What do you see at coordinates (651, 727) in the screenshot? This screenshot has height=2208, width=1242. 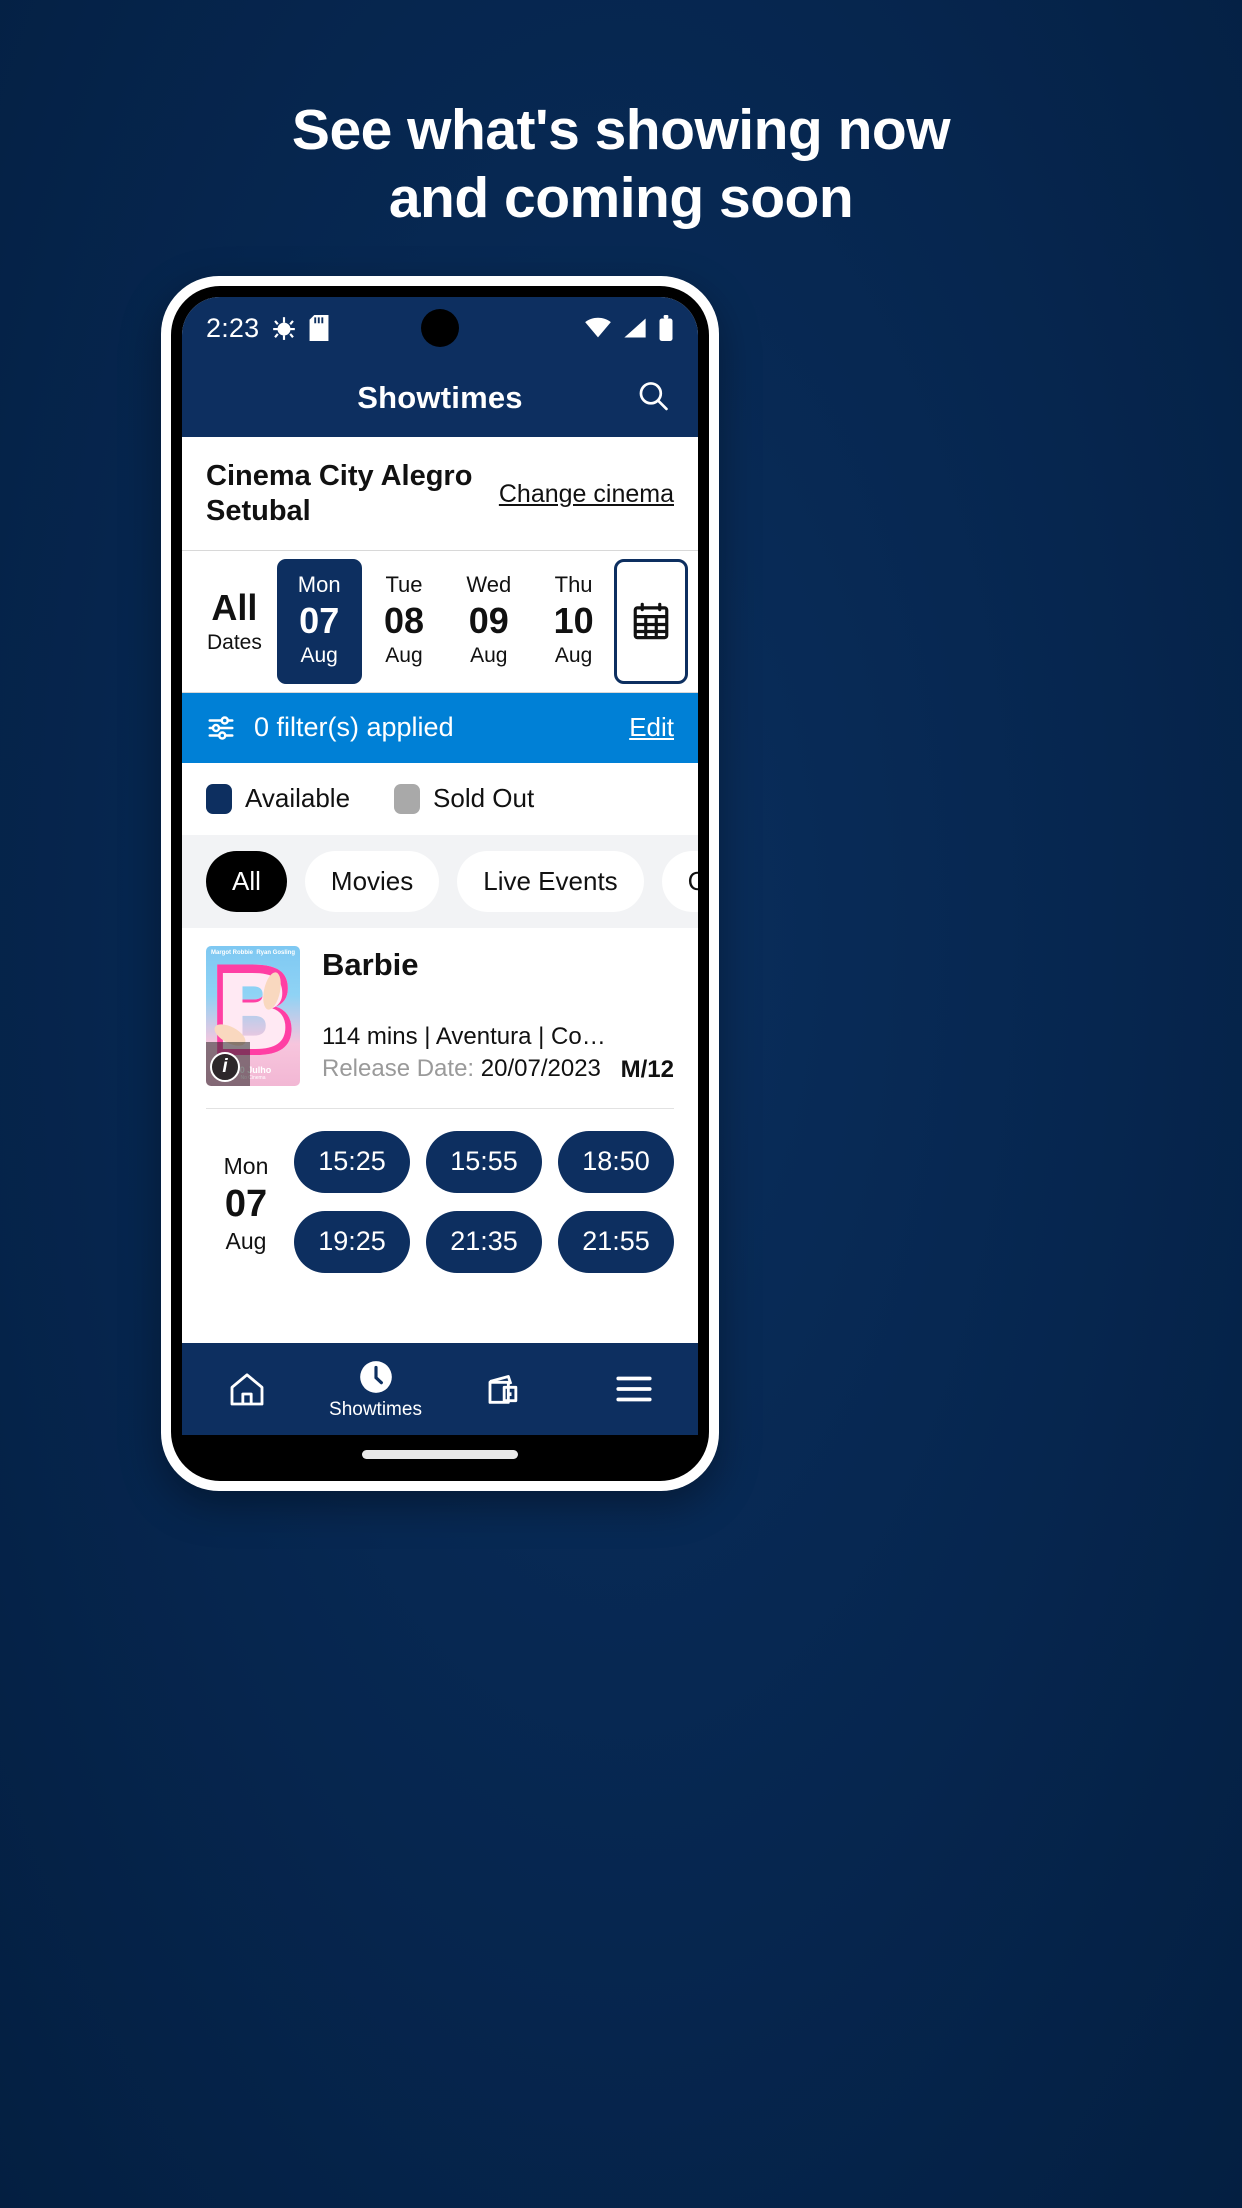 I see `filter-edit-link: Edit` at bounding box center [651, 727].